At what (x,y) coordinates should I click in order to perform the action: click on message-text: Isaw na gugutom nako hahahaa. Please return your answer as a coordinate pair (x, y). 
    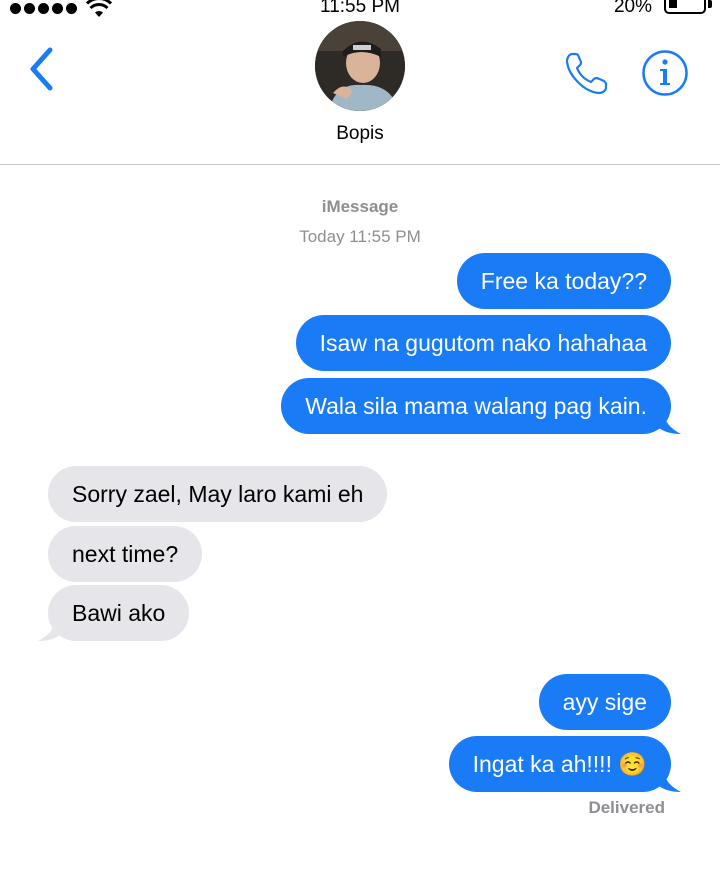
    Looking at the image, I should click on (483, 343).